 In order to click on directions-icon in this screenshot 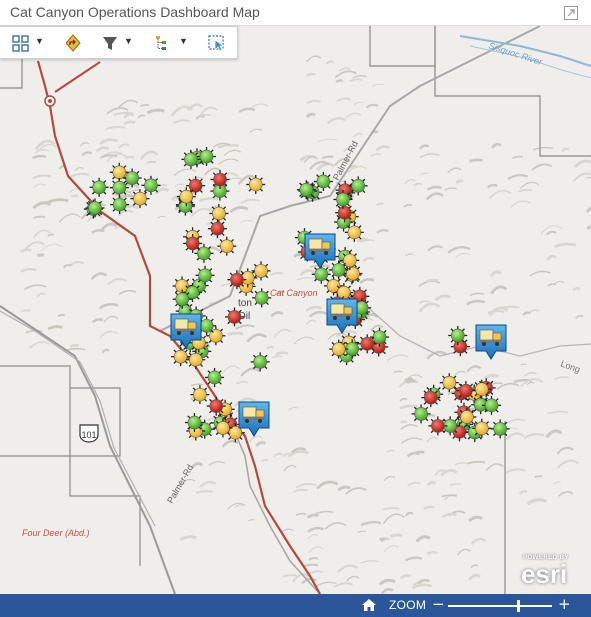, I will do `click(73, 43)`.